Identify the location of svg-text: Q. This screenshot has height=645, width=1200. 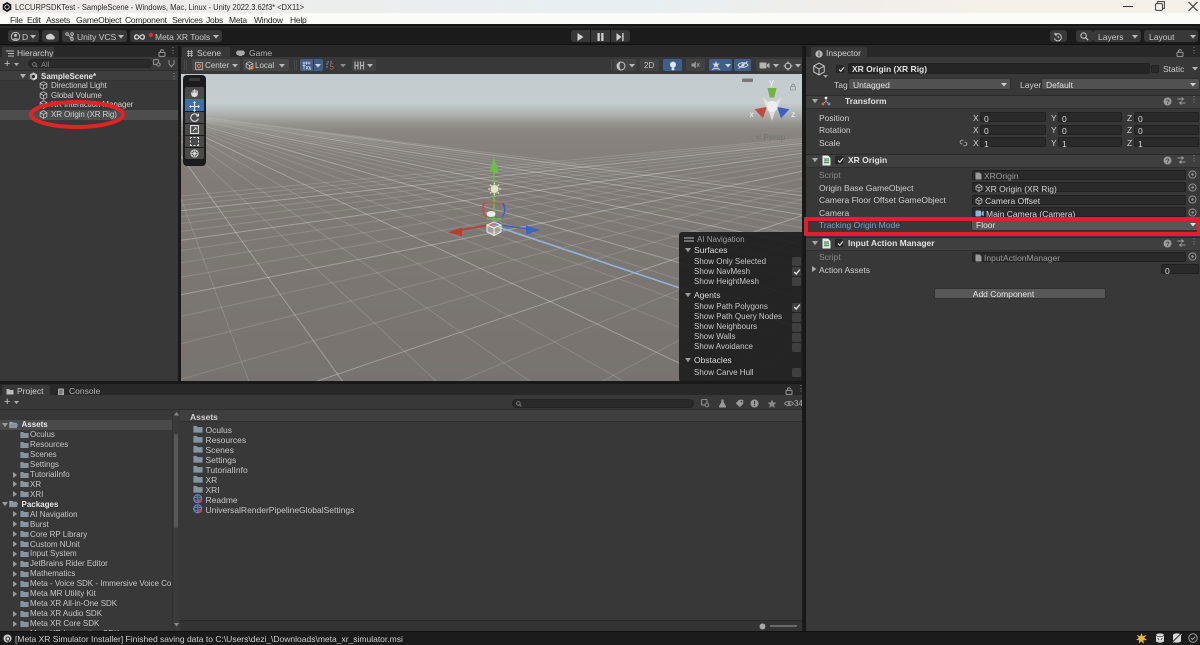
(7, 639).